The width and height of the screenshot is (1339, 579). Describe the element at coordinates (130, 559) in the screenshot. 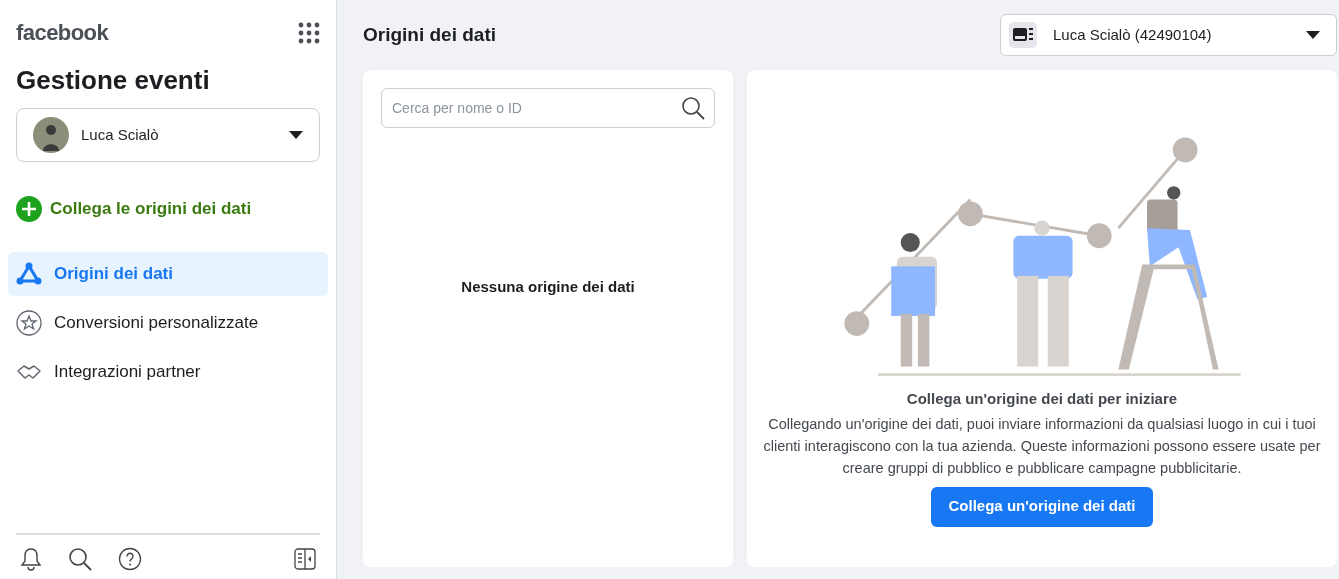

I see `help-icon` at that location.